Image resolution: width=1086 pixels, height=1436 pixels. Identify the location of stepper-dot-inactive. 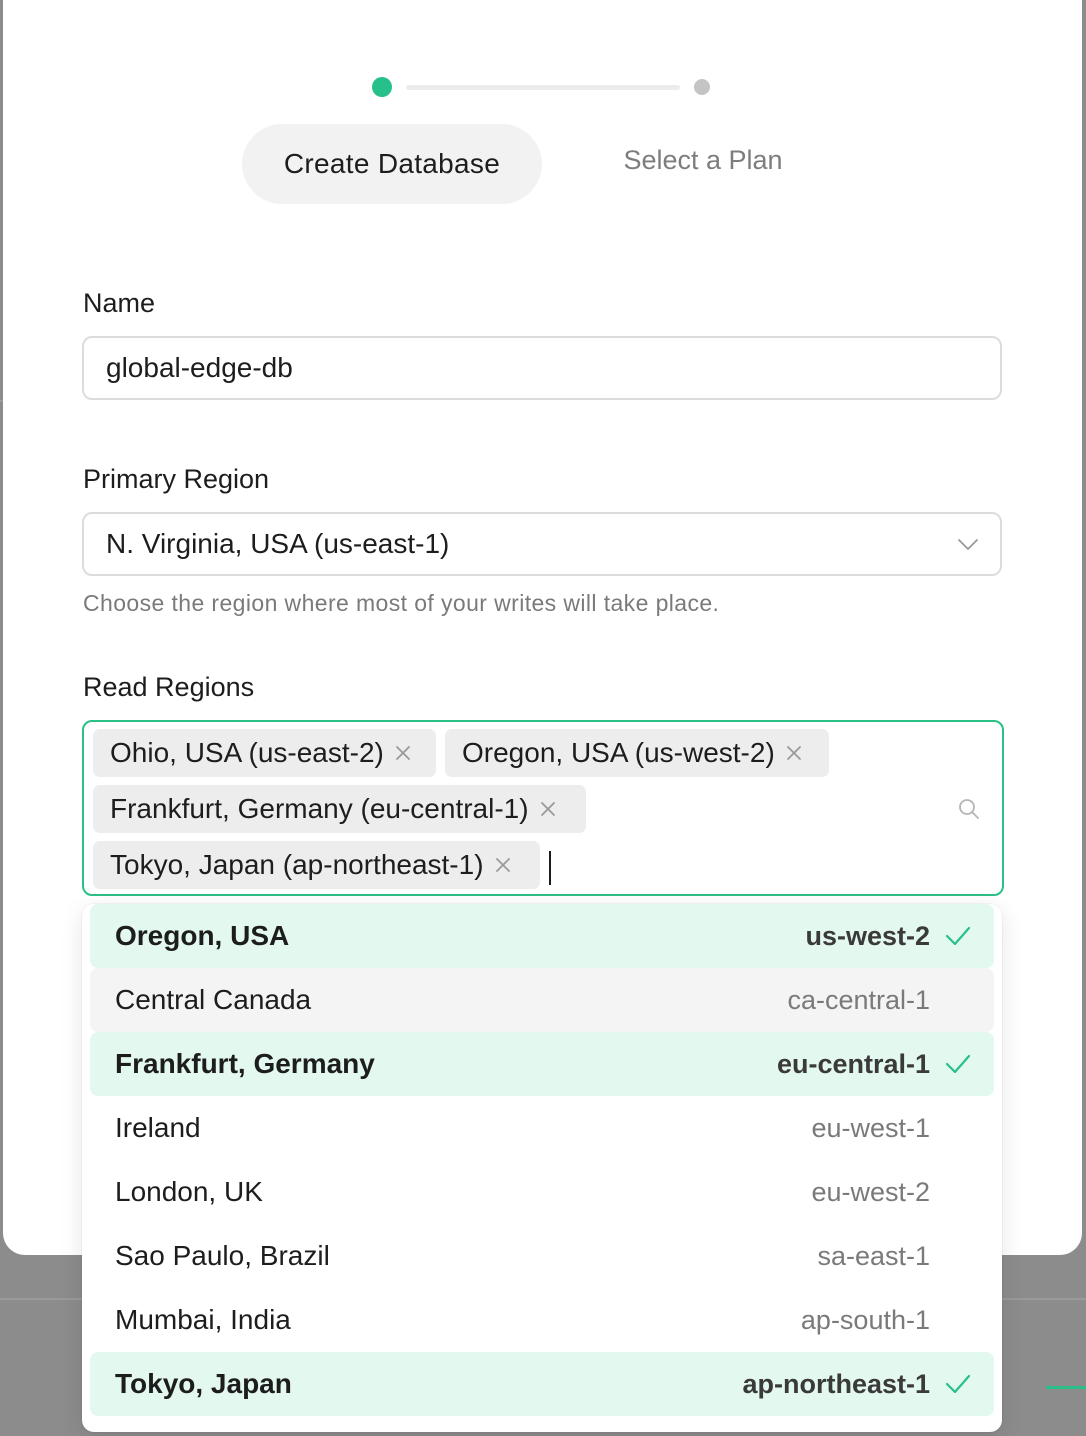
(702, 87).